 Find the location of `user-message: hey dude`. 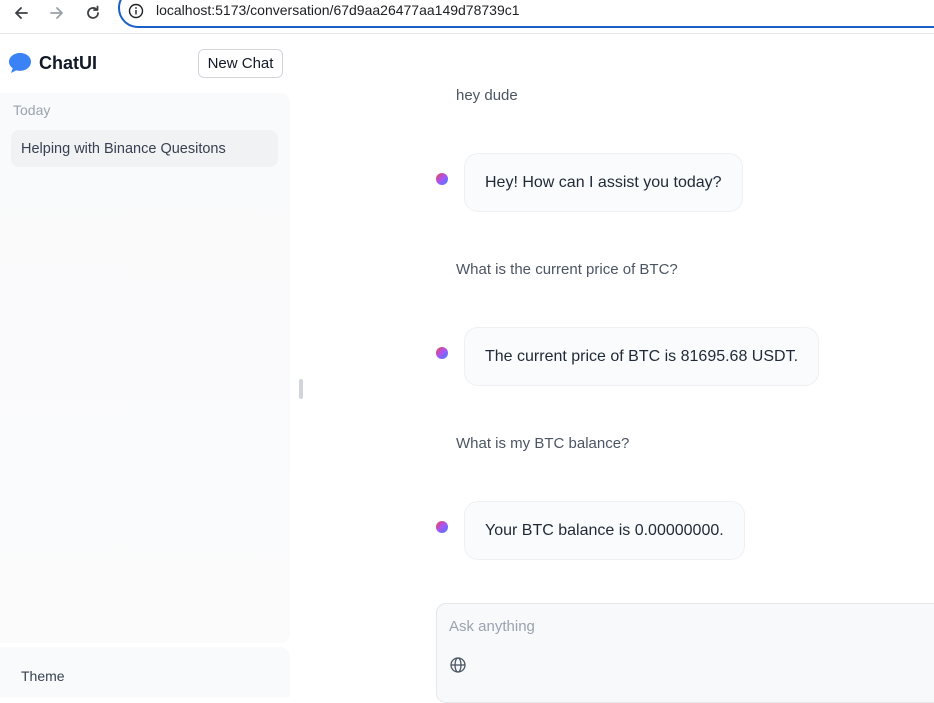

user-message: hey dude is located at coordinates (487, 95).